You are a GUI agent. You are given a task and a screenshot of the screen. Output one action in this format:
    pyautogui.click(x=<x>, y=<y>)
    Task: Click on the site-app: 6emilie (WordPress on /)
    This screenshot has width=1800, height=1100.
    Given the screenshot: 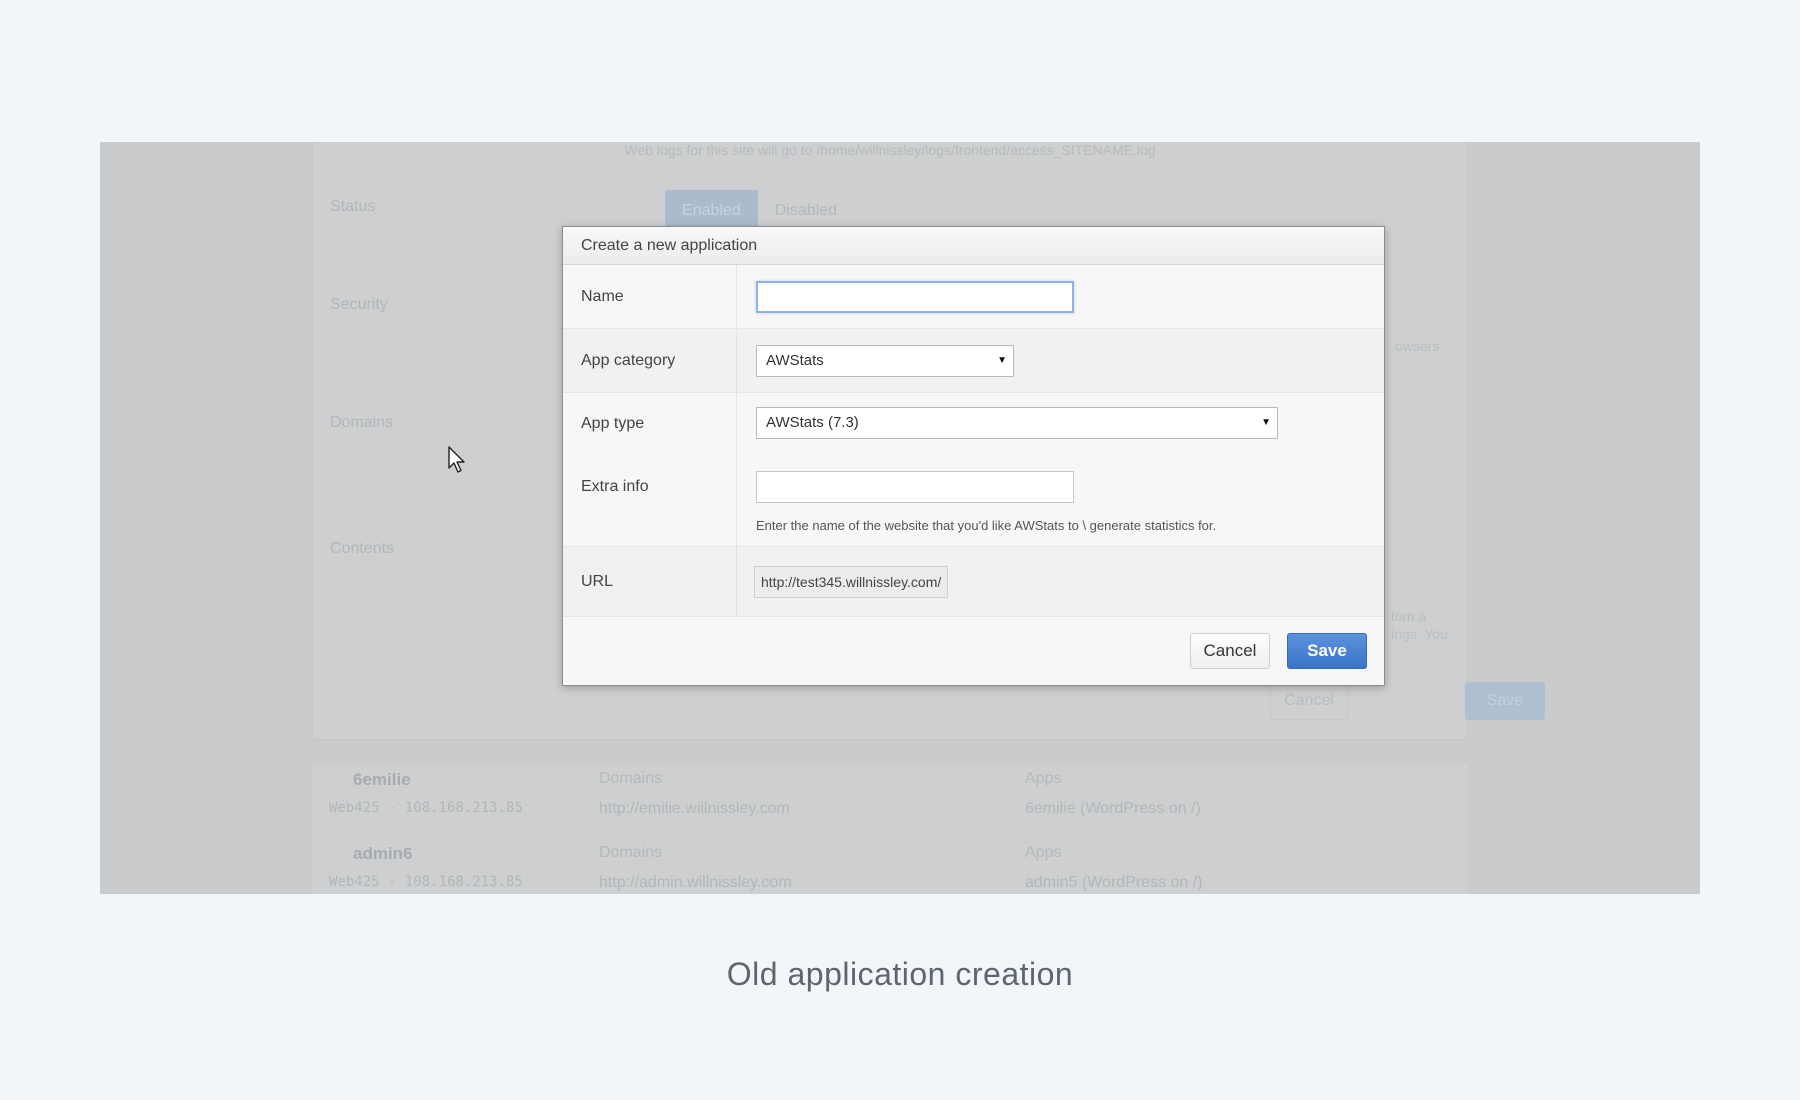 What is the action you would take?
    pyautogui.click(x=1113, y=808)
    